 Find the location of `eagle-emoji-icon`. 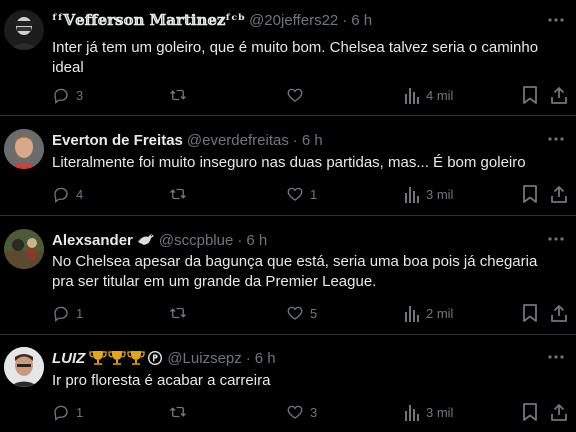

eagle-emoji-icon is located at coordinates (146, 240).